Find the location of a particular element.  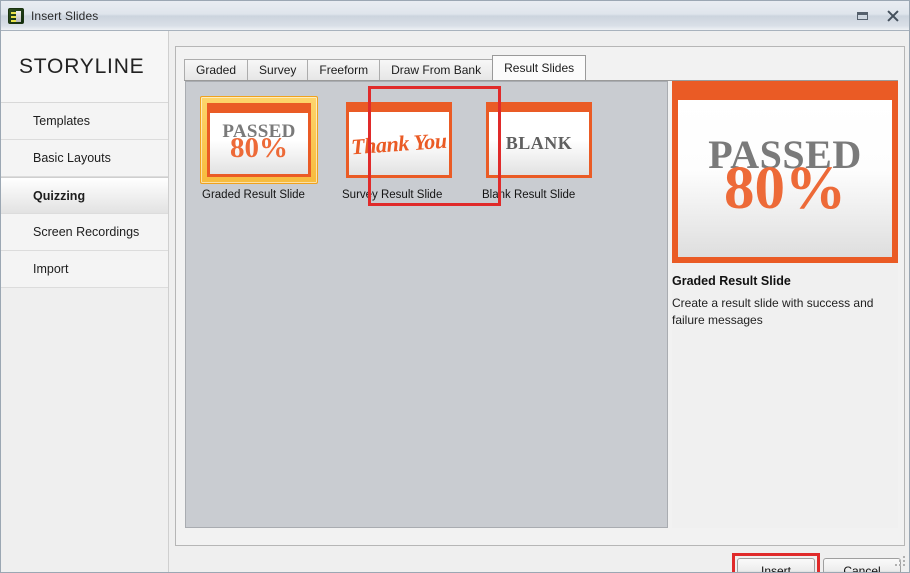

cancel-button: Cancel is located at coordinates (862, 565).